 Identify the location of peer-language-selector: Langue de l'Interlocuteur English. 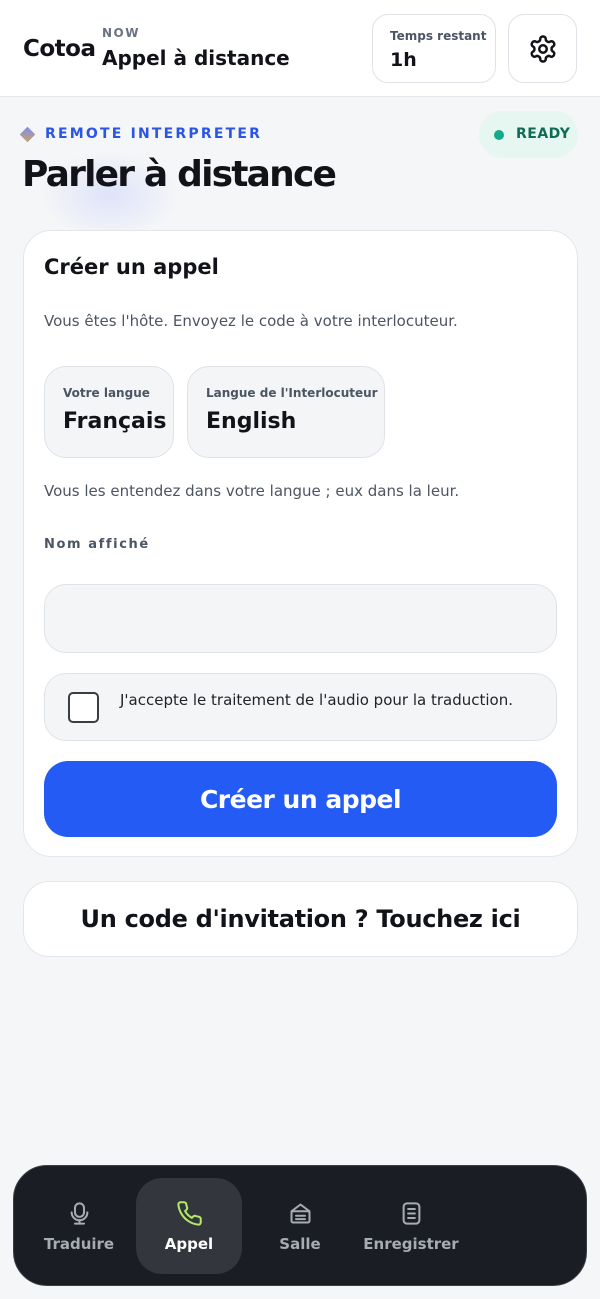
(286, 412).